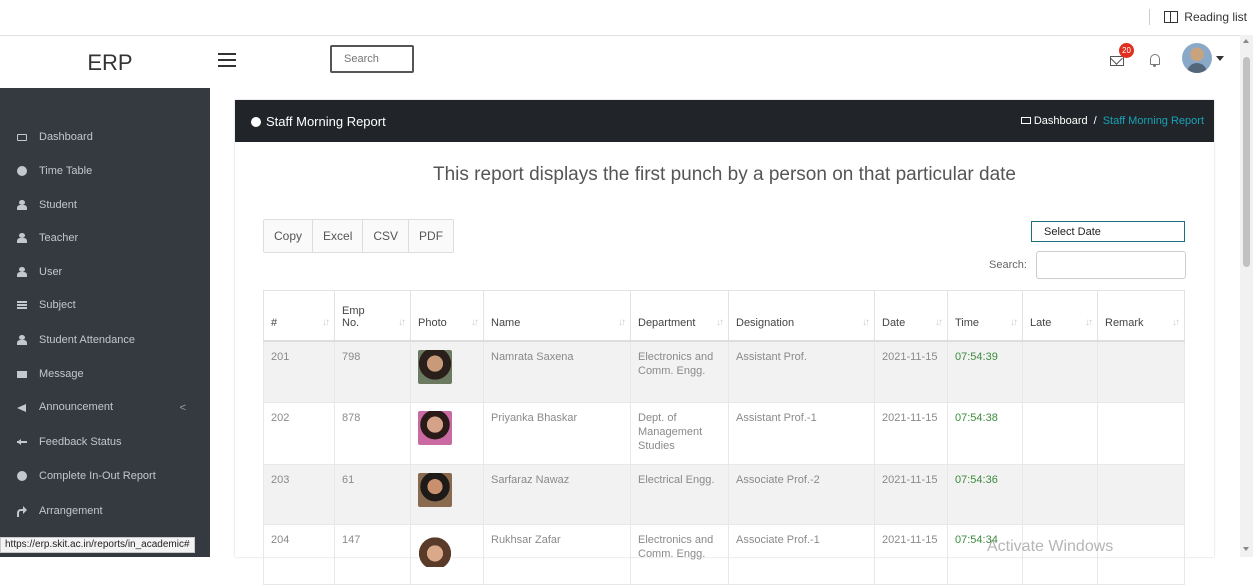 This screenshot has width=1253, height=585. What do you see at coordinates (353, 316) in the screenshot?
I see `column-header-label: Emp No.` at bounding box center [353, 316].